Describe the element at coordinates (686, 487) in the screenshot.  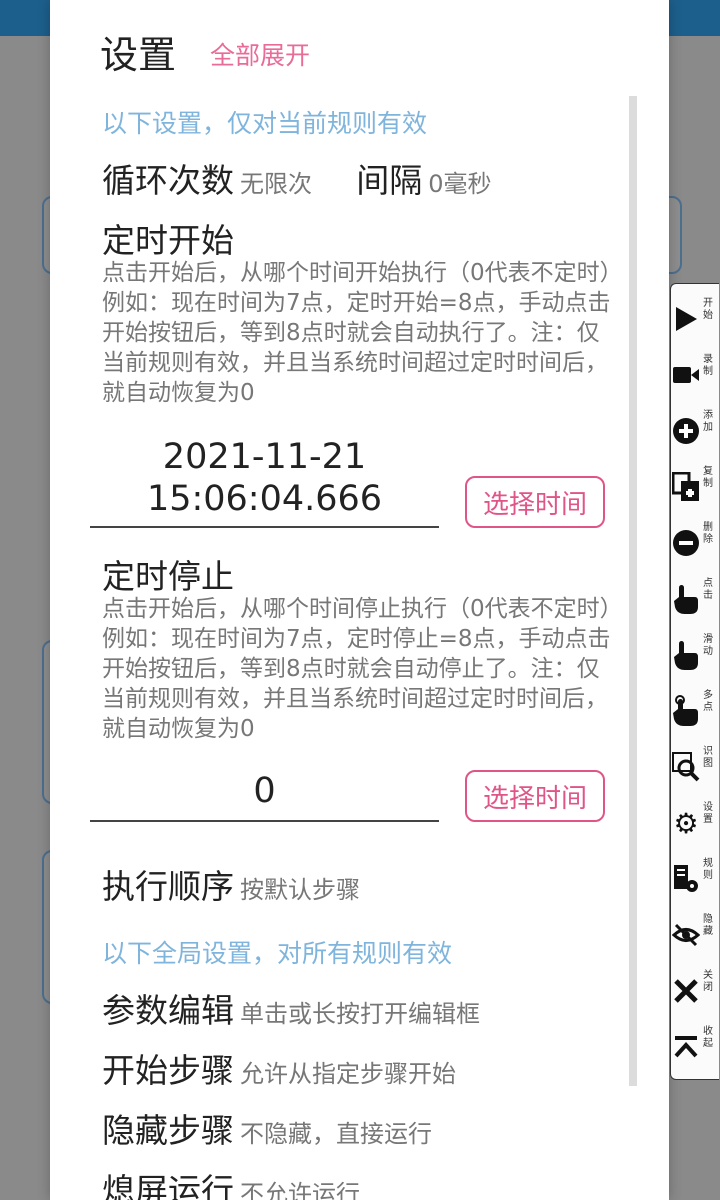
I see `copy-icon` at that location.